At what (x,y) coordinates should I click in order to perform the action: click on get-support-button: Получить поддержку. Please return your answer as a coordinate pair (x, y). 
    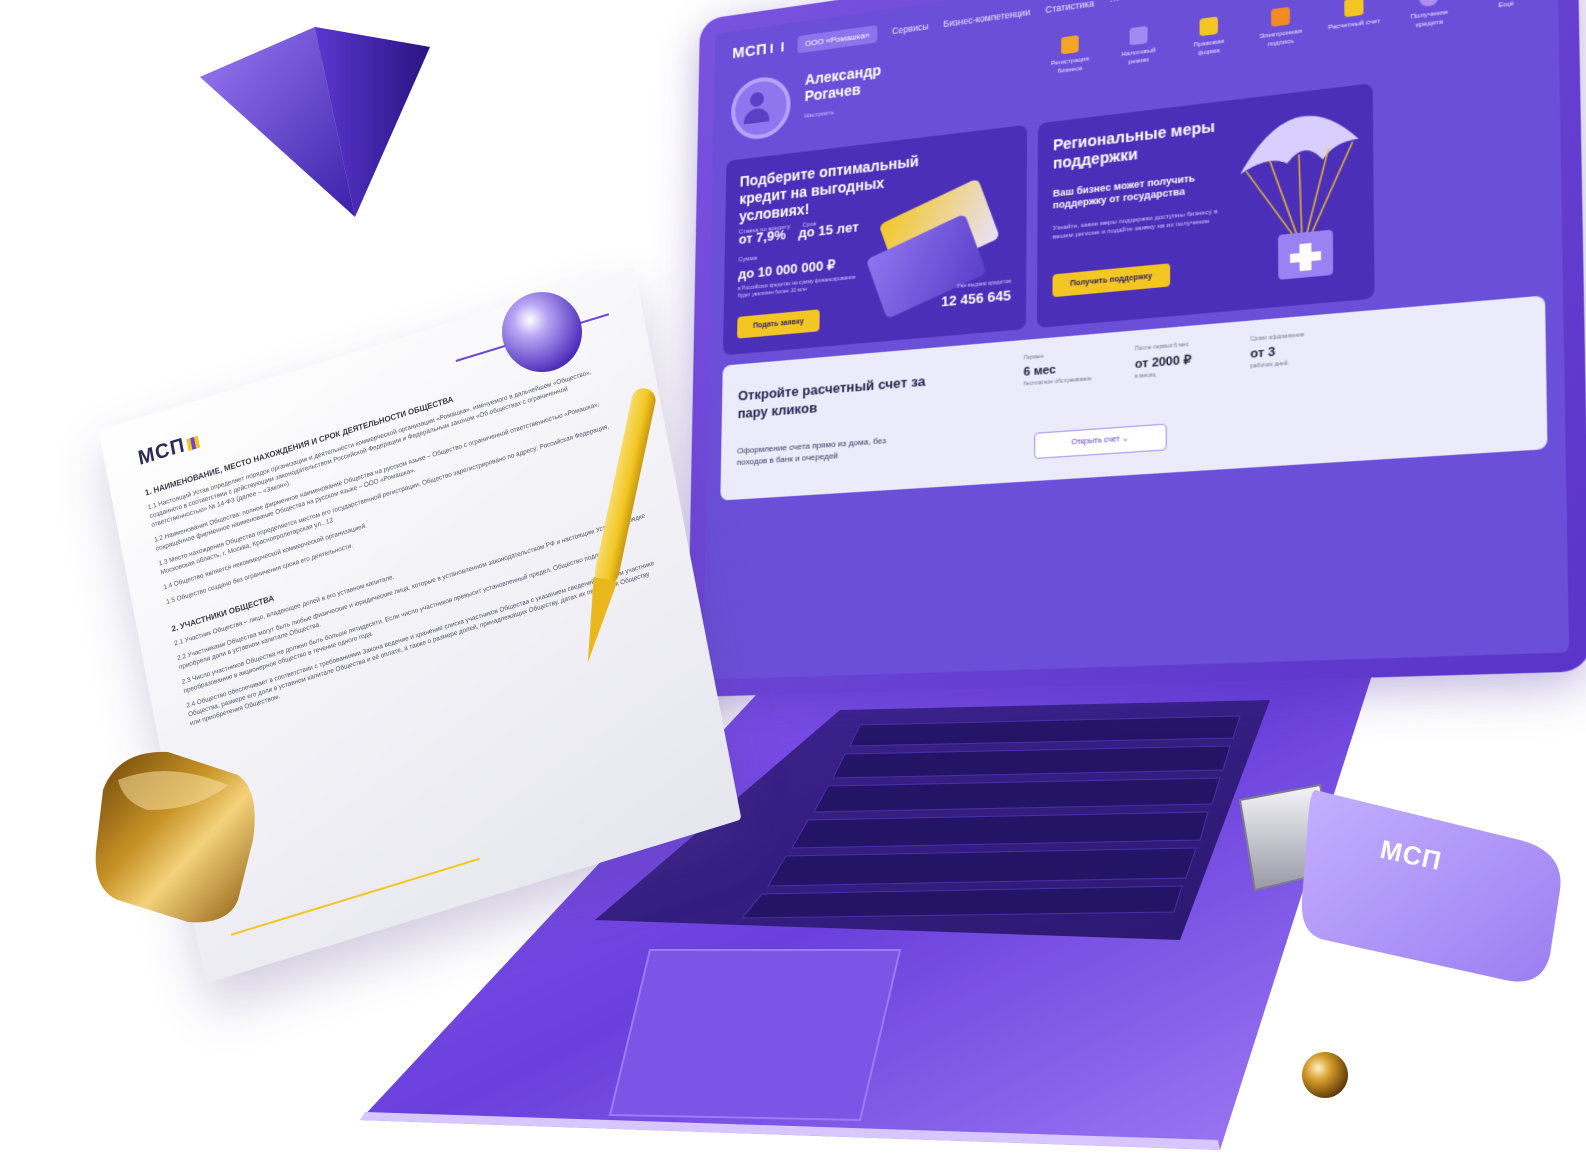
    Looking at the image, I should click on (1111, 280).